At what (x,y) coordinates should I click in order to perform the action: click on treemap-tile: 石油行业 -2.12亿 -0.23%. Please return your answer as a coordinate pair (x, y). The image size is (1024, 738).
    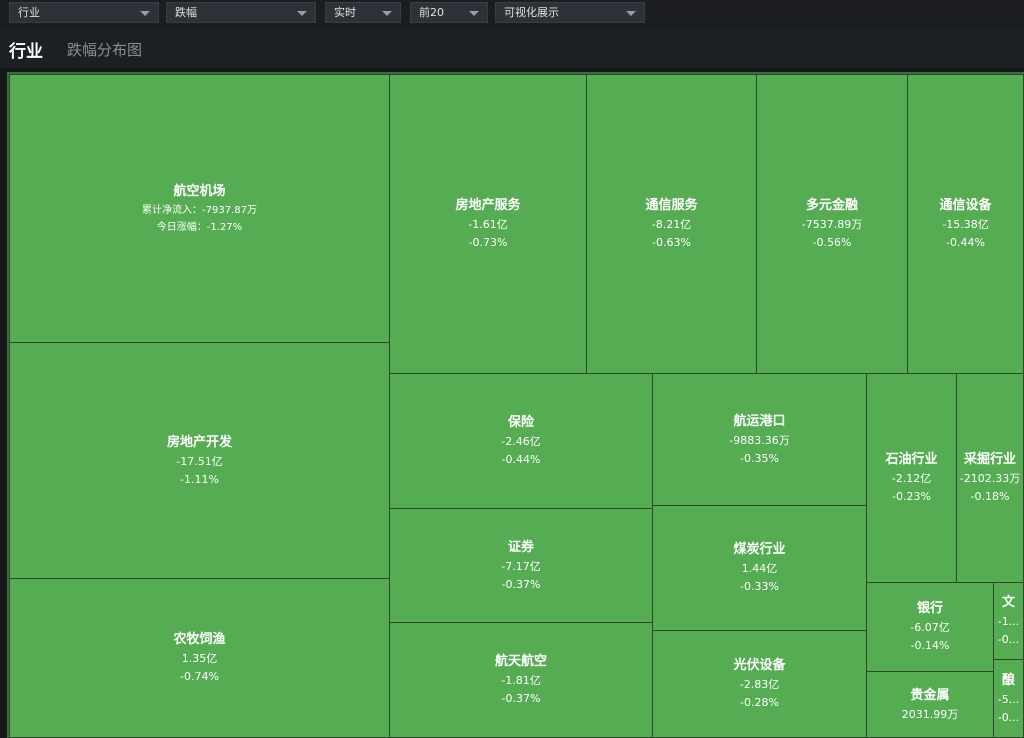
    Looking at the image, I should click on (911, 478).